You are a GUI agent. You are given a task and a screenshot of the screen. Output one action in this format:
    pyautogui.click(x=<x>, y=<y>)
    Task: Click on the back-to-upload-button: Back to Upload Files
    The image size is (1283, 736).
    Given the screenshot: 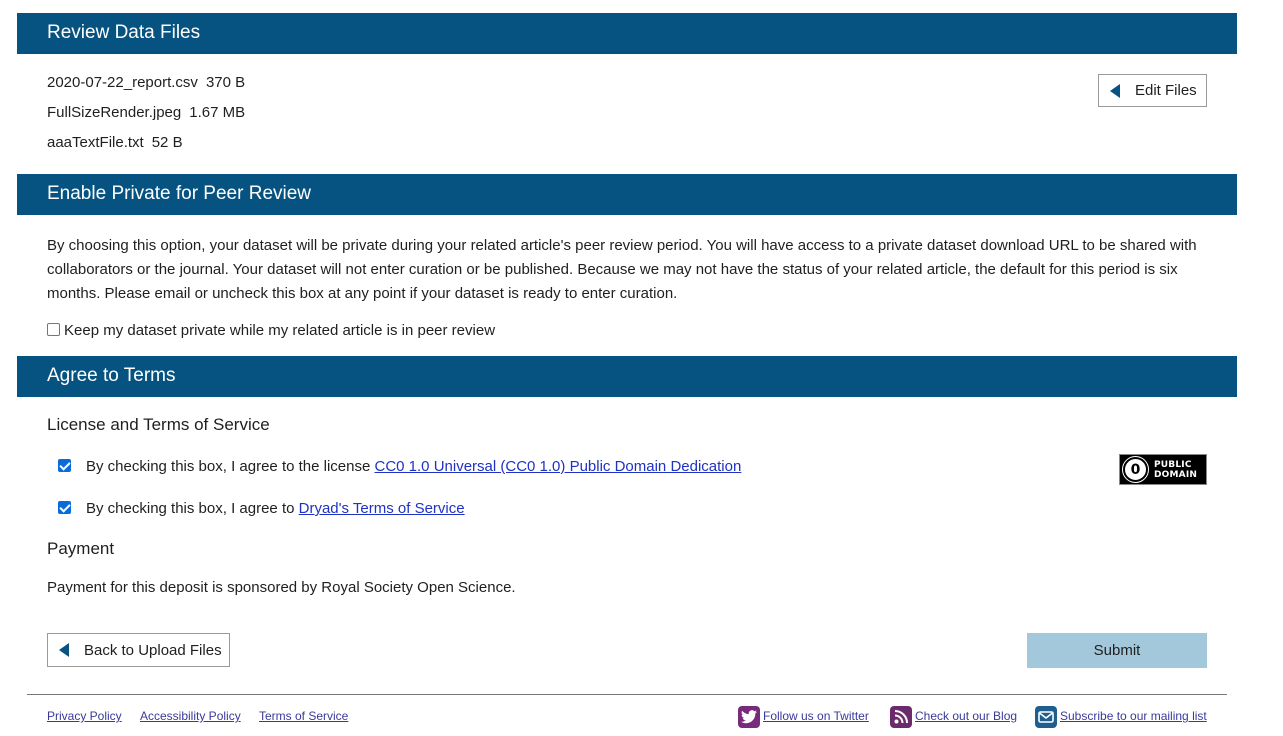 What is the action you would take?
    pyautogui.click(x=138, y=650)
    